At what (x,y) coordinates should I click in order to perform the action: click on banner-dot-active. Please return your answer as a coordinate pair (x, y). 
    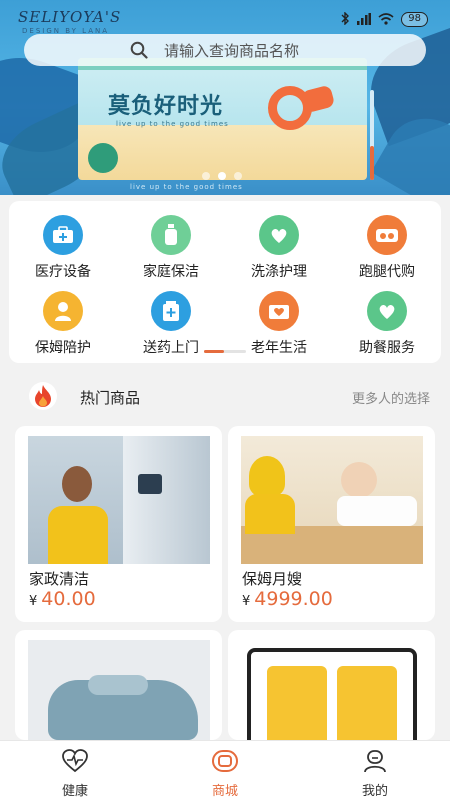
    Looking at the image, I should click on (222, 176).